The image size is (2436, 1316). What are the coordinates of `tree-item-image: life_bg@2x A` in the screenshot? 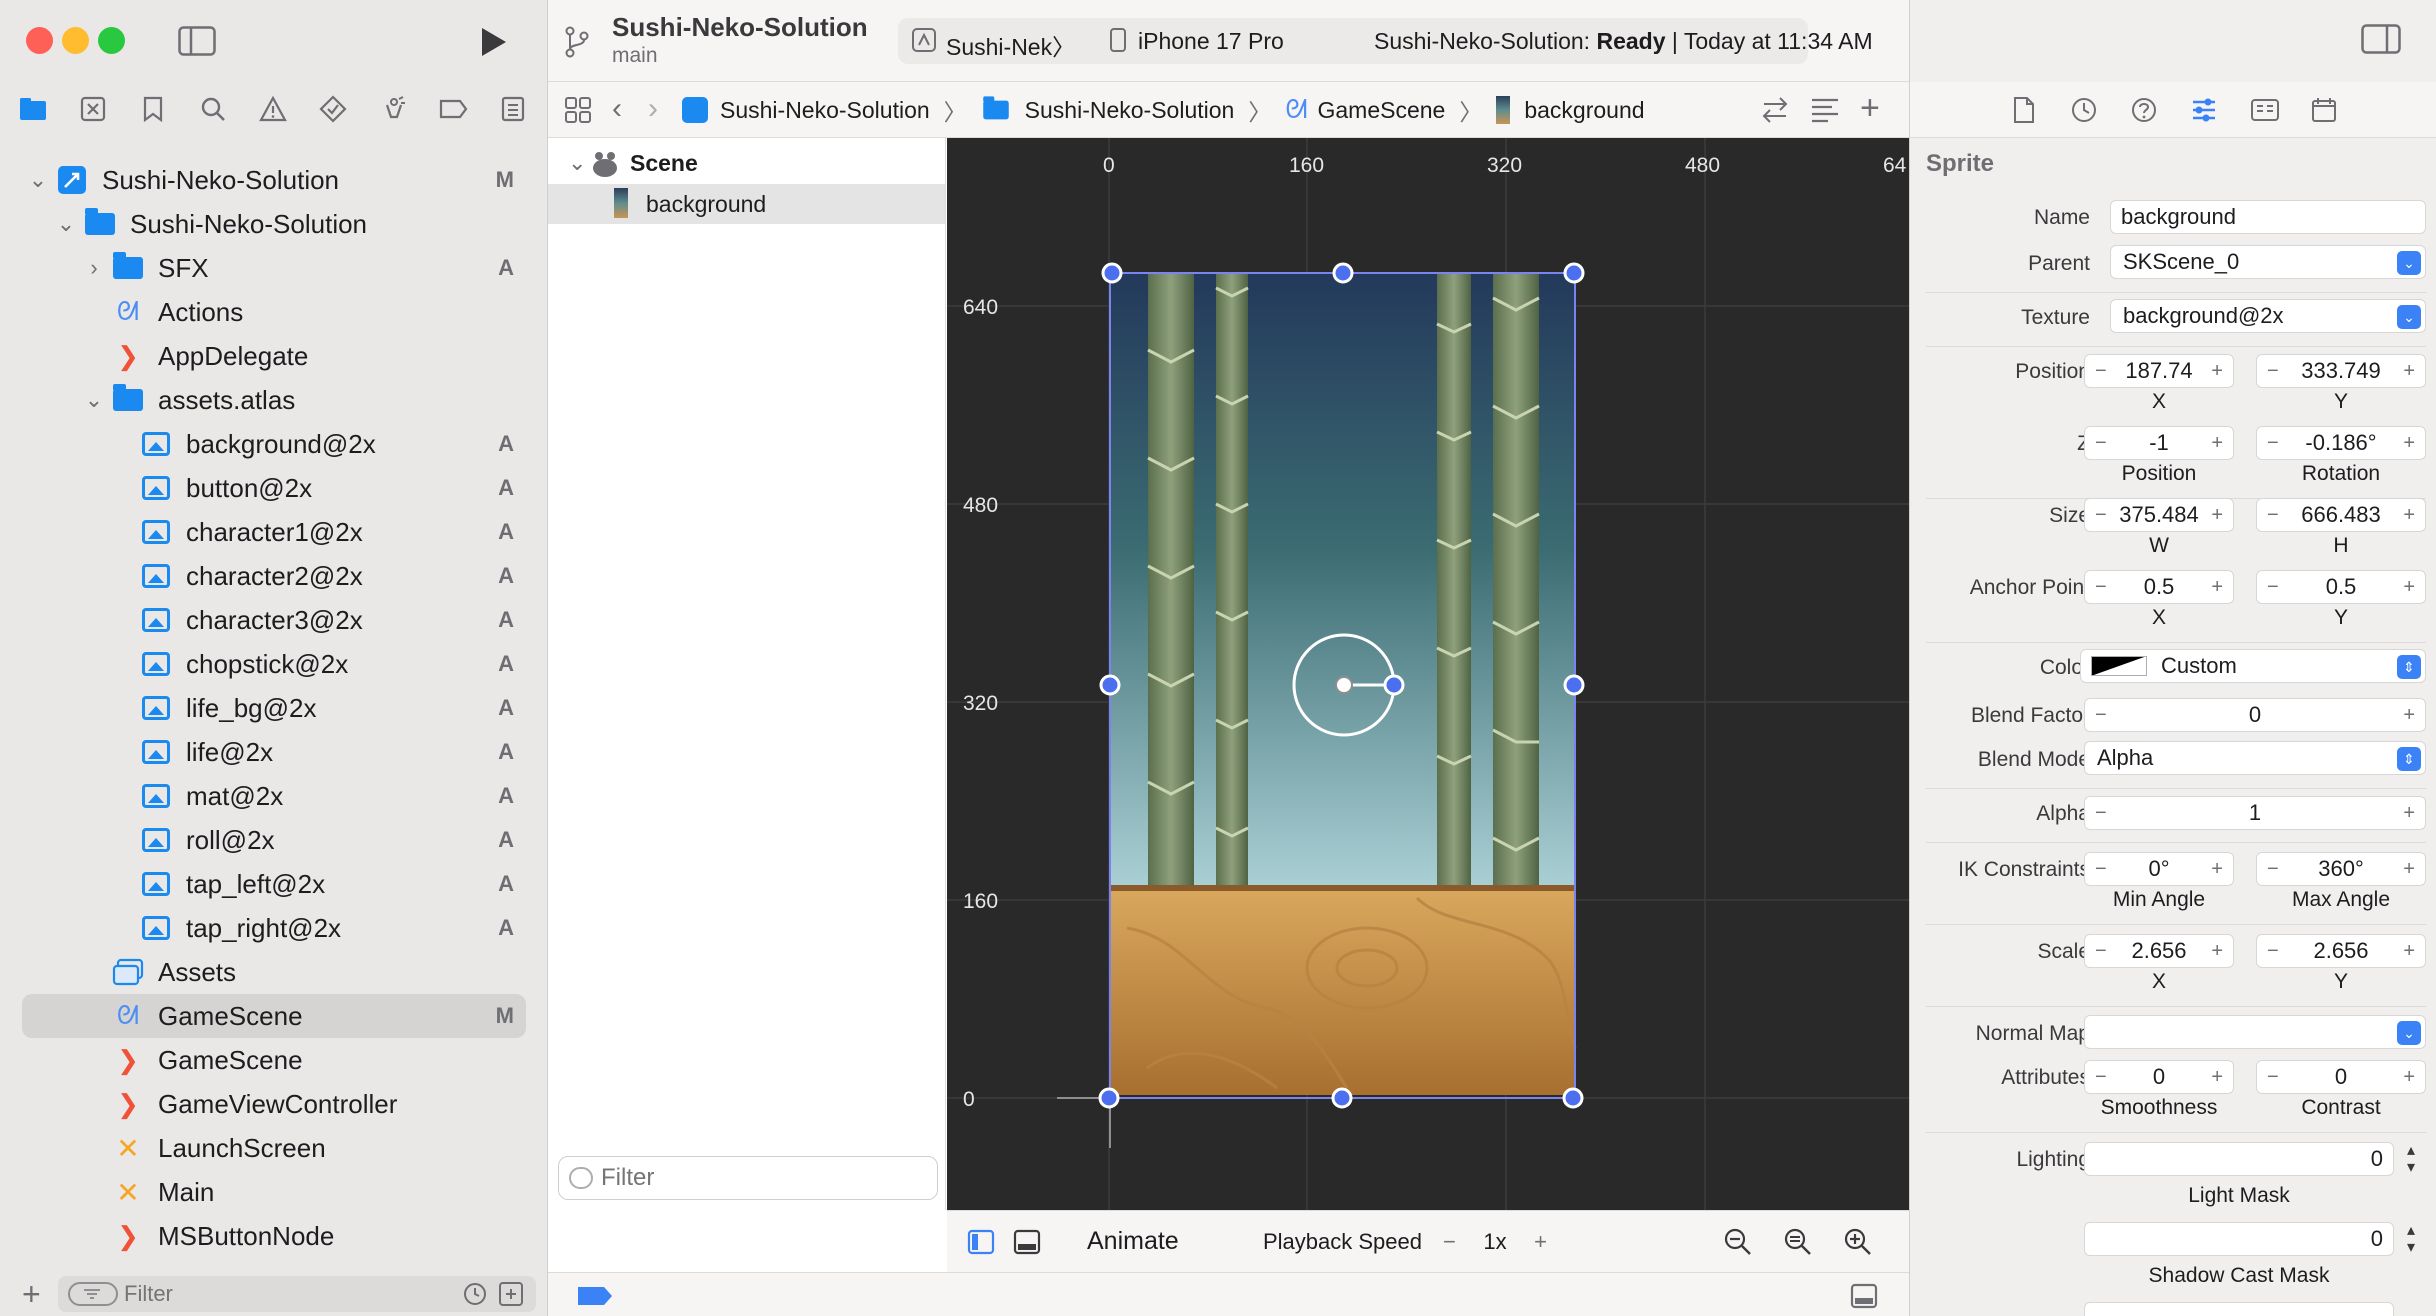 It's located at (274, 708).